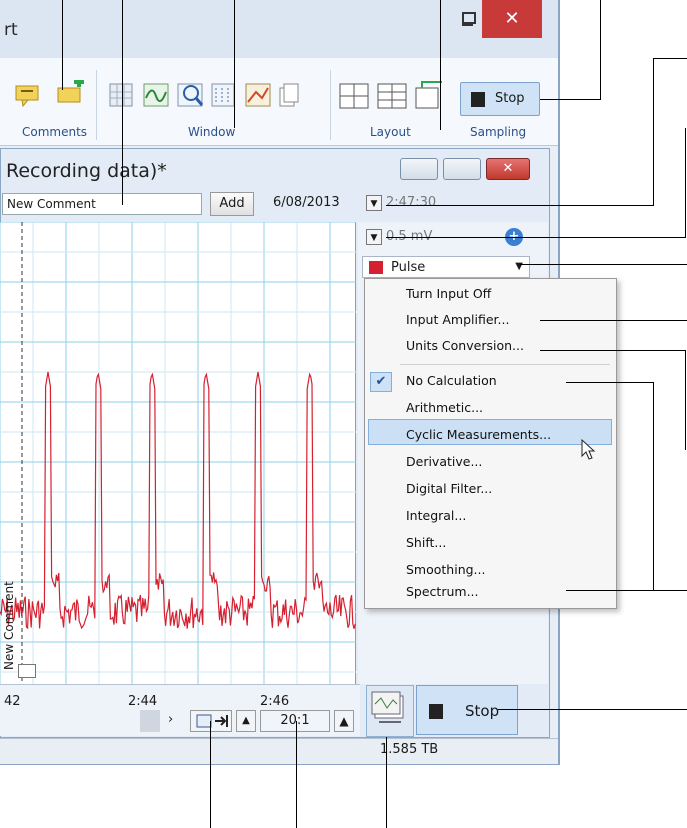 The image size is (687, 828). I want to click on recording-time: 2:47:30, so click(411, 202).